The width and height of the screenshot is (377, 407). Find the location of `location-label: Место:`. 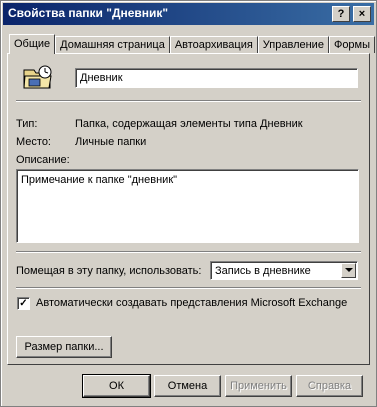

location-label: Место: is located at coordinates (33, 142).